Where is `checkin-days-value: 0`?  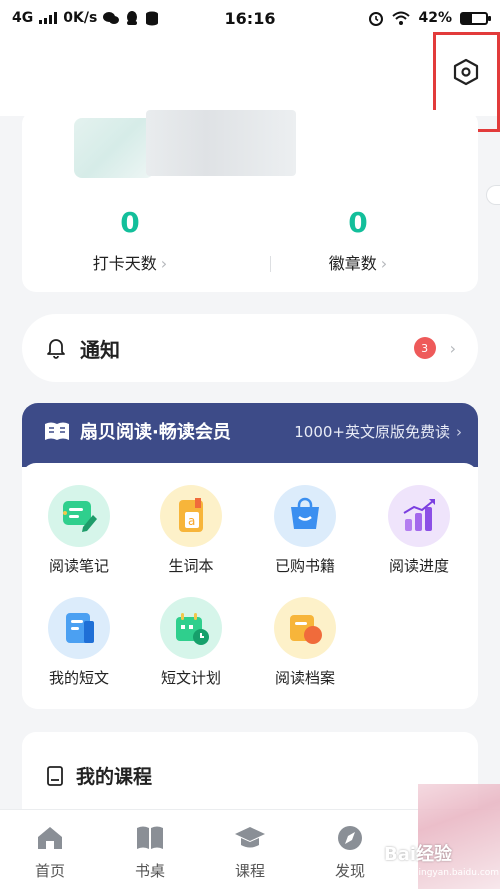 checkin-days-value: 0 is located at coordinates (130, 222).